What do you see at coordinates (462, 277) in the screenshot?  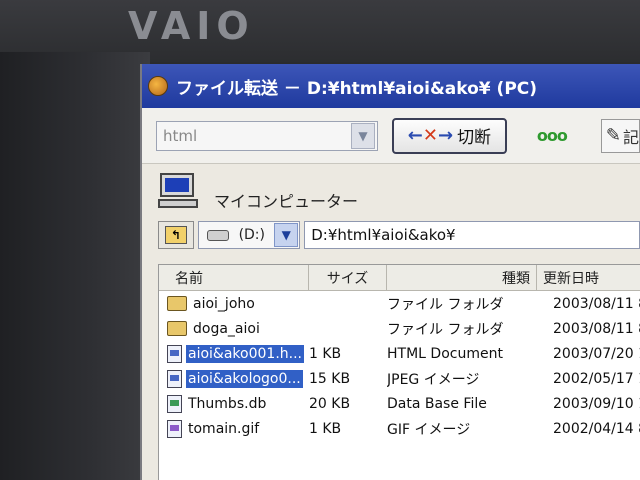 I see `column-type: 種類` at bounding box center [462, 277].